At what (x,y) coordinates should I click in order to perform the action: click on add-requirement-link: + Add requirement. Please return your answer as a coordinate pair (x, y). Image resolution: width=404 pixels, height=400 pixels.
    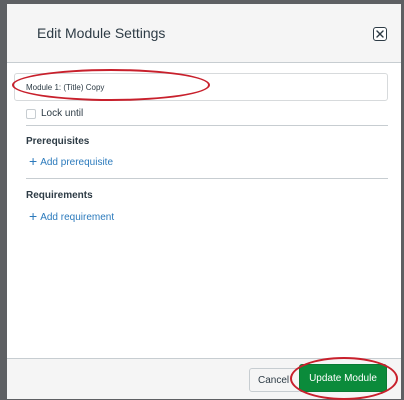
    Looking at the image, I should click on (72, 216).